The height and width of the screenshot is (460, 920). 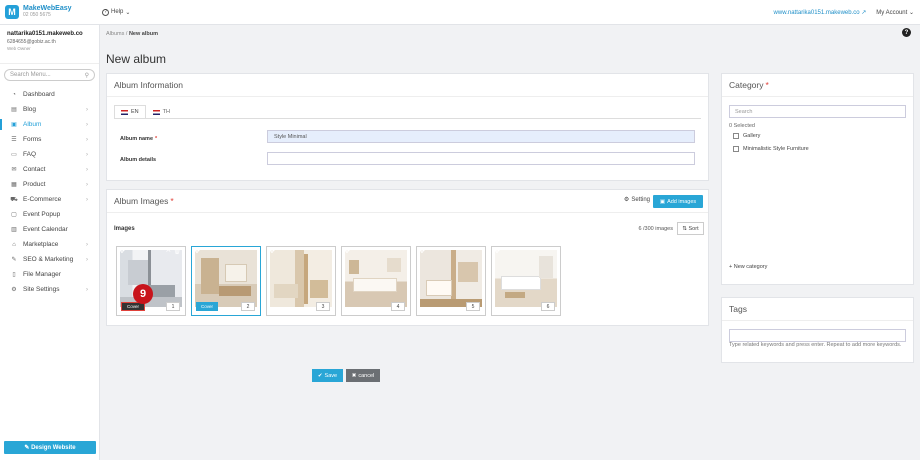 What do you see at coordinates (138, 160) in the screenshot?
I see `album-details-label: Album details` at bounding box center [138, 160].